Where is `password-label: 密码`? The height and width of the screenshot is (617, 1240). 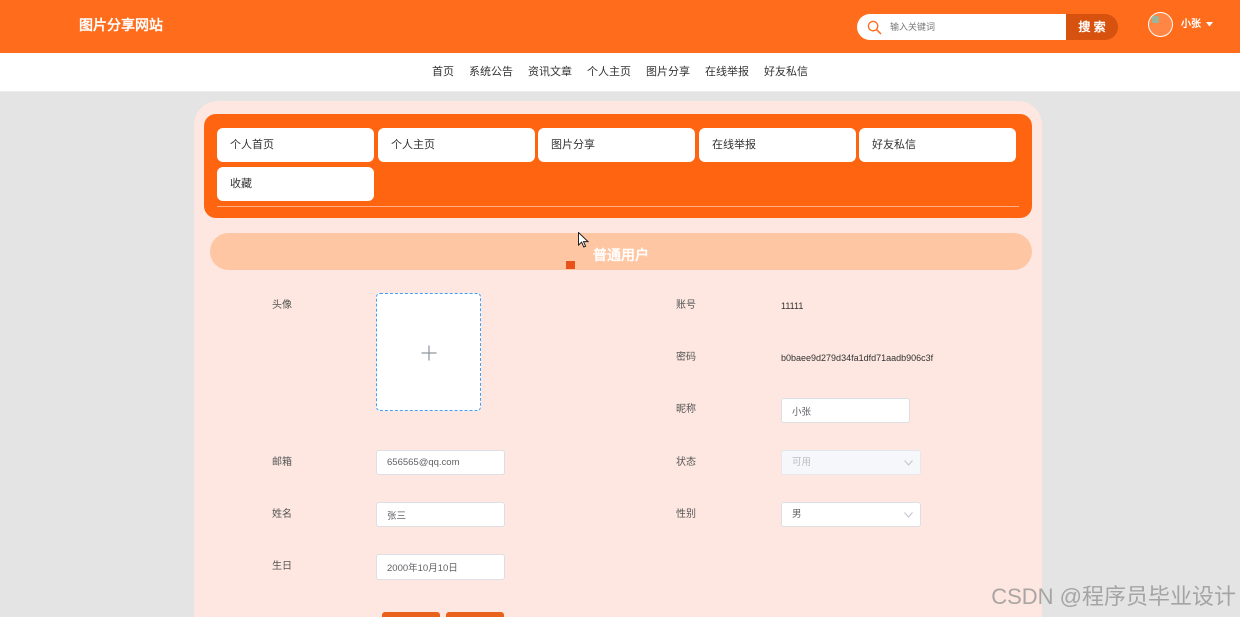 password-label: 密码 is located at coordinates (686, 357).